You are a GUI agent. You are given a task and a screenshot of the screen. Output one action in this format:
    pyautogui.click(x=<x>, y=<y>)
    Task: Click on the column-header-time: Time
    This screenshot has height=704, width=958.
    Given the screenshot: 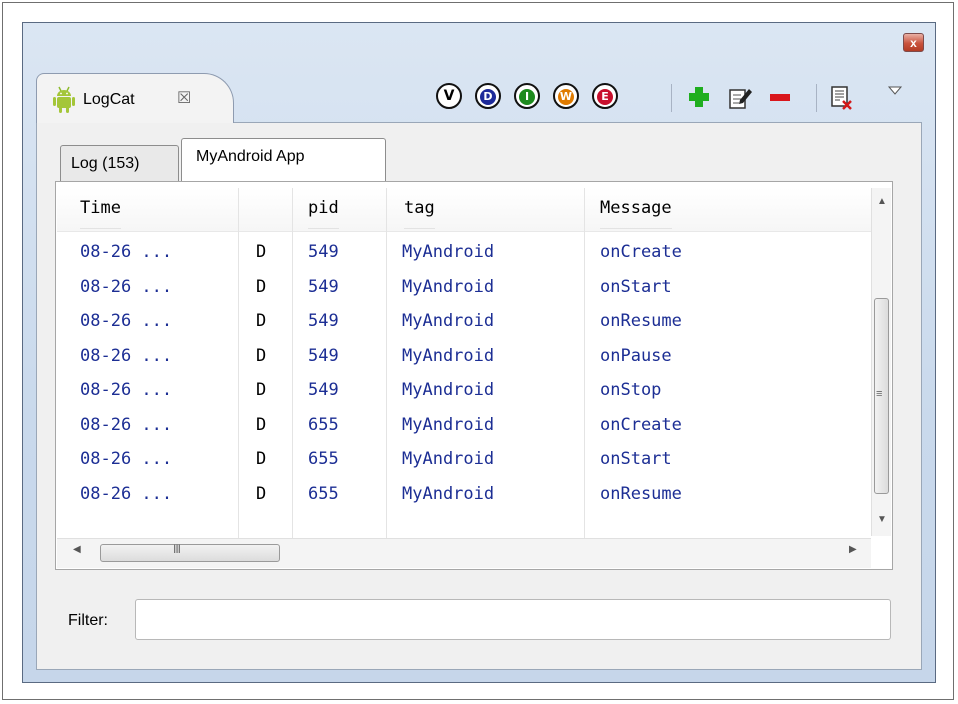 What is the action you would take?
    pyautogui.click(x=100, y=208)
    